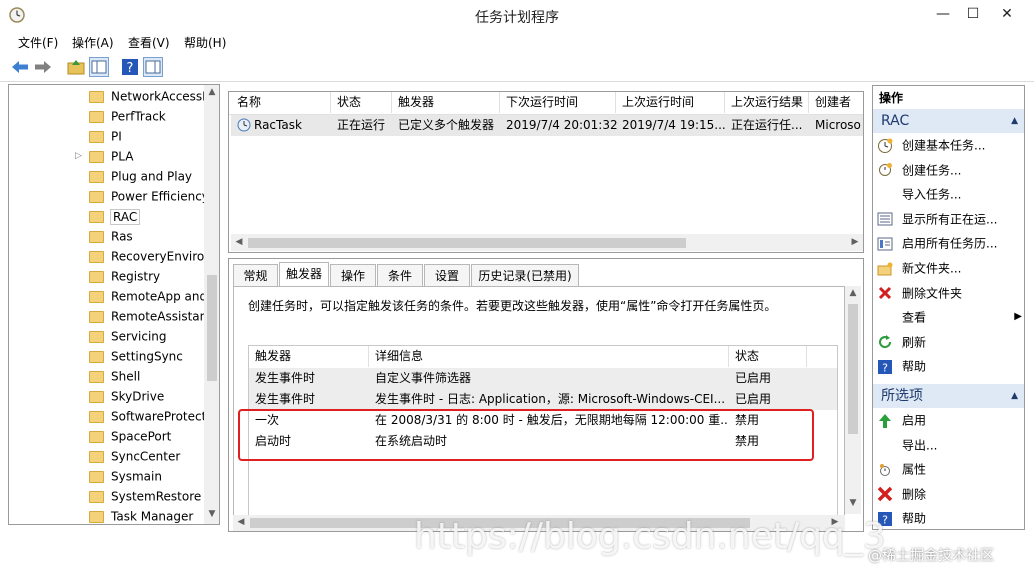  I want to click on tab-strip: 常规 触发器 操作 条件 设置 历史记录(已禁用), so click(547, 274).